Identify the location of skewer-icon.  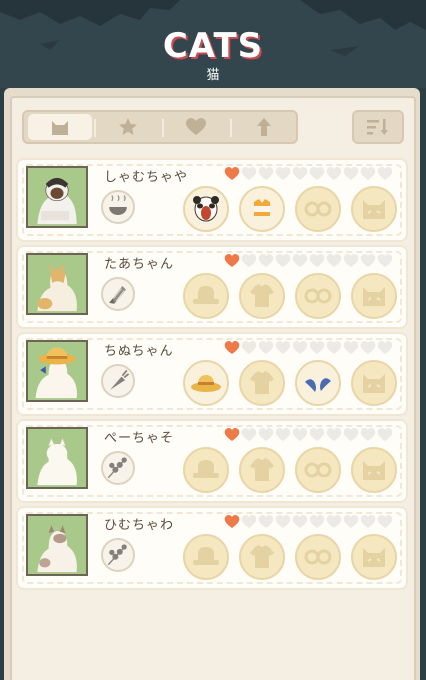
(117, 468).